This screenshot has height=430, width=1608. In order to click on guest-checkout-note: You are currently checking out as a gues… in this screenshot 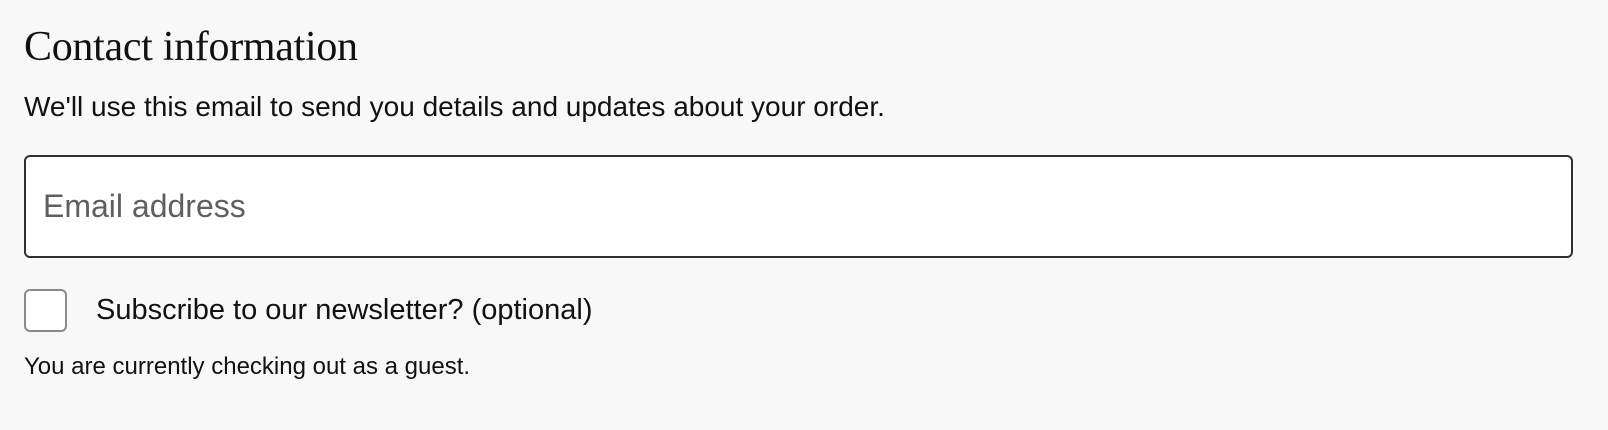, I will do `click(247, 366)`.